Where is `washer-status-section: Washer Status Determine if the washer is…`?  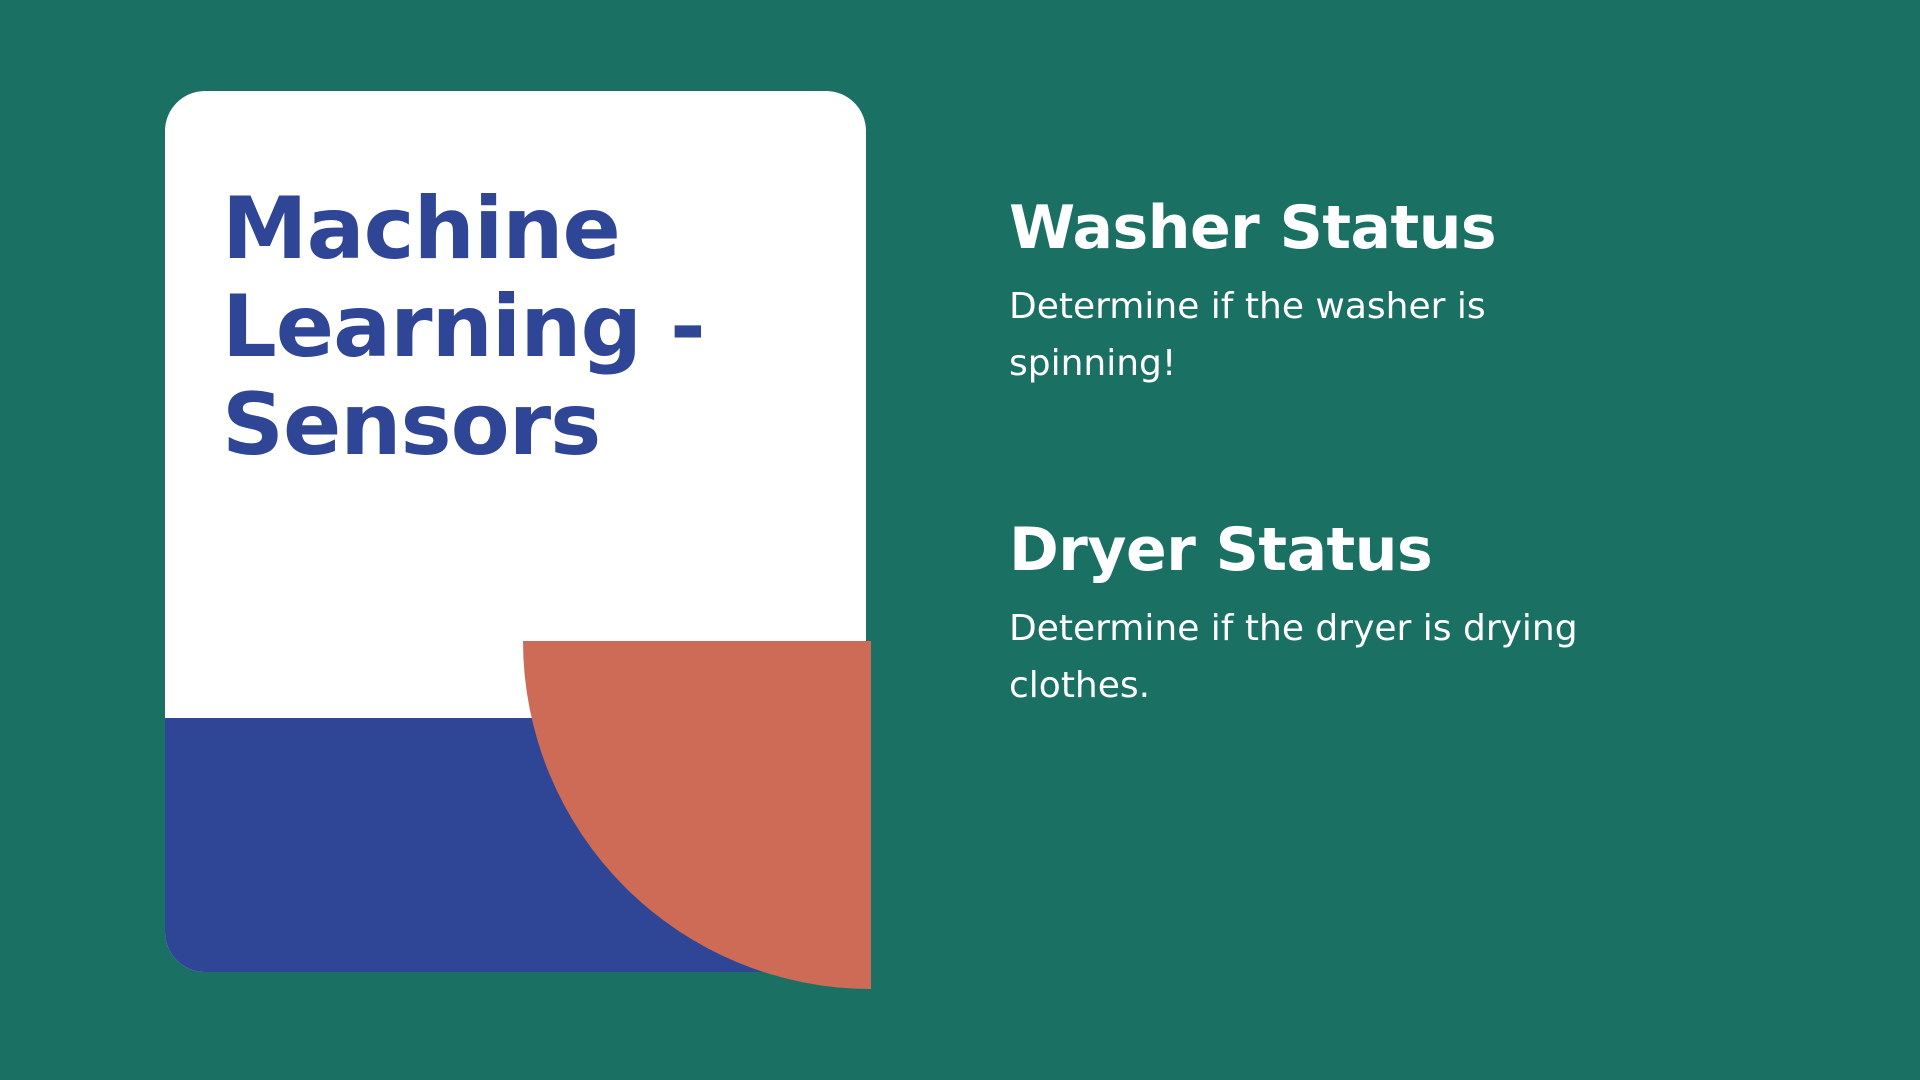
washer-status-section: Washer Status Determine if the washer is… is located at coordinates (1329, 292).